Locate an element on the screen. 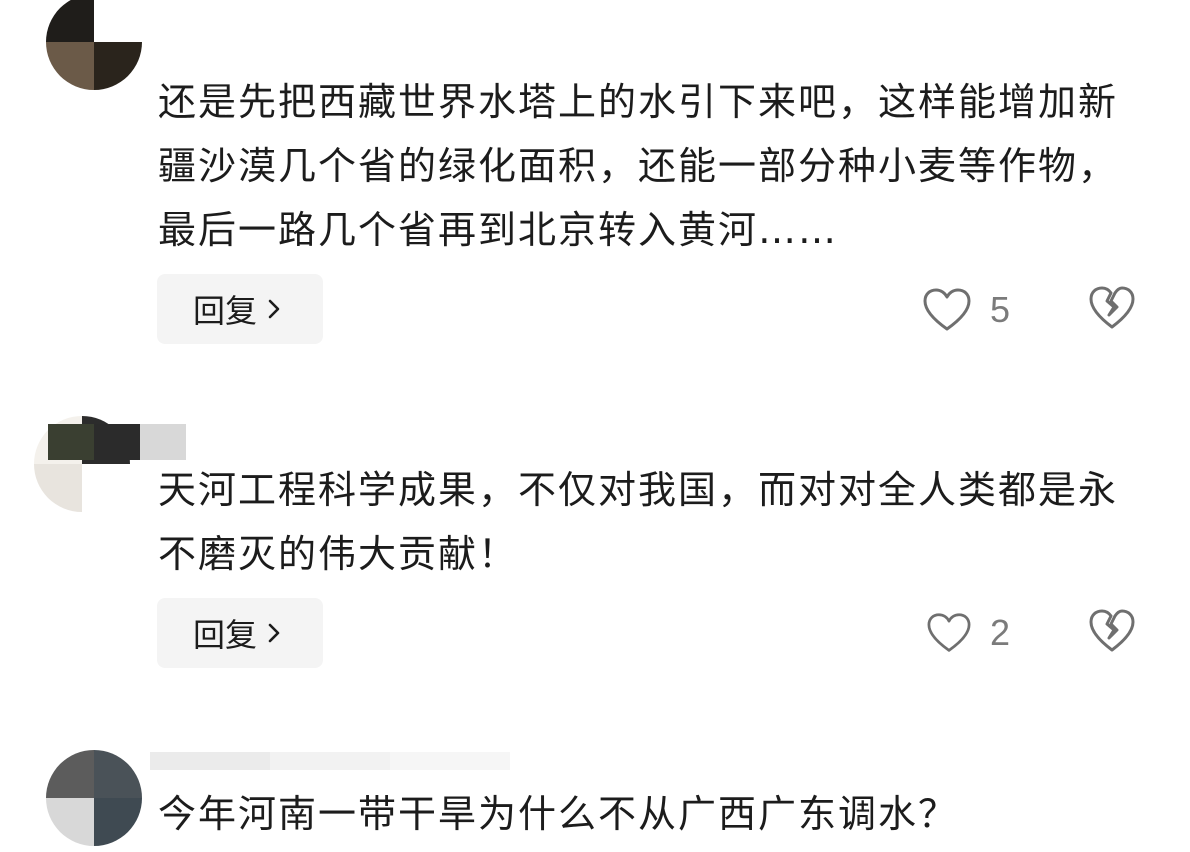 This screenshot has width=1190, height=852. username-blurred is located at coordinates (117, 442).